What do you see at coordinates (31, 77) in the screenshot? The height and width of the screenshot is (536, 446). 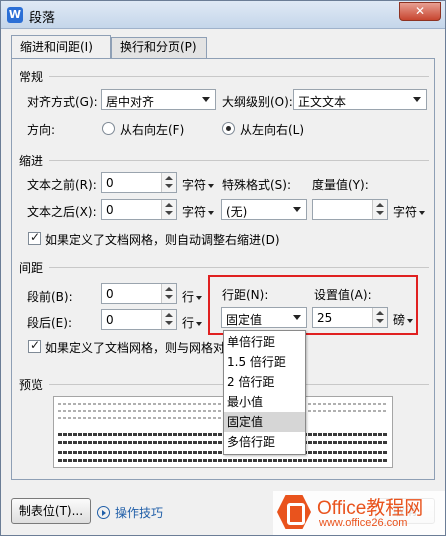 I see `section-general: 常规` at bounding box center [31, 77].